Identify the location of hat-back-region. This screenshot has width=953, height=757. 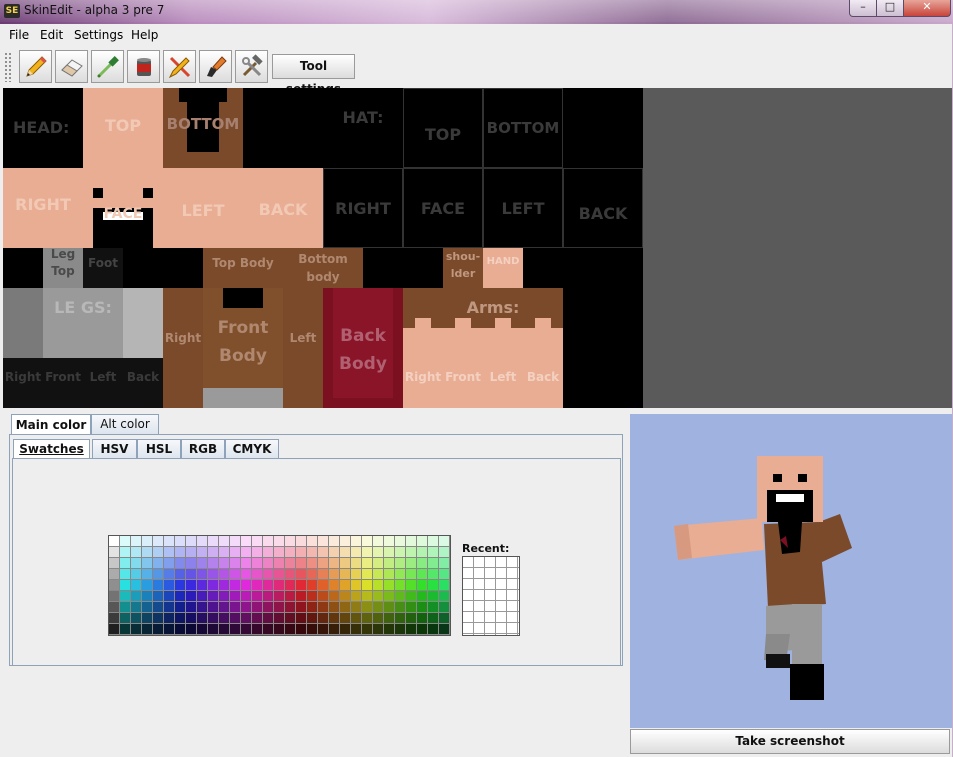
(603, 208).